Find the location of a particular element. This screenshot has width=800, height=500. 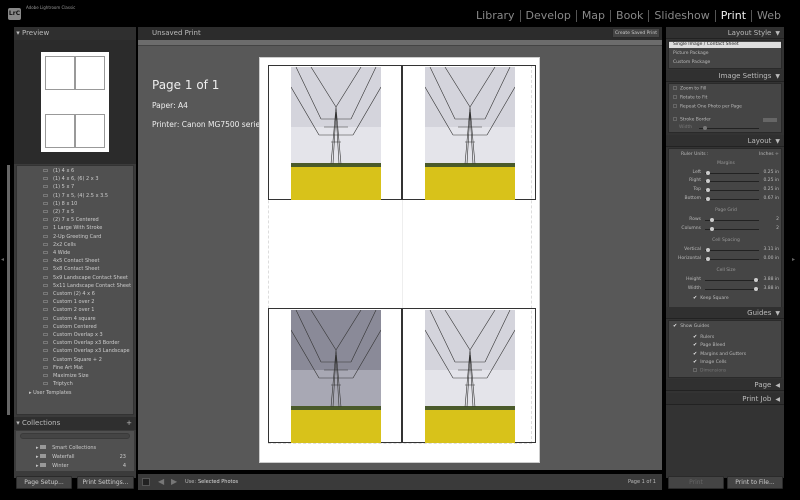

module-print: Print is located at coordinates (734, 16).